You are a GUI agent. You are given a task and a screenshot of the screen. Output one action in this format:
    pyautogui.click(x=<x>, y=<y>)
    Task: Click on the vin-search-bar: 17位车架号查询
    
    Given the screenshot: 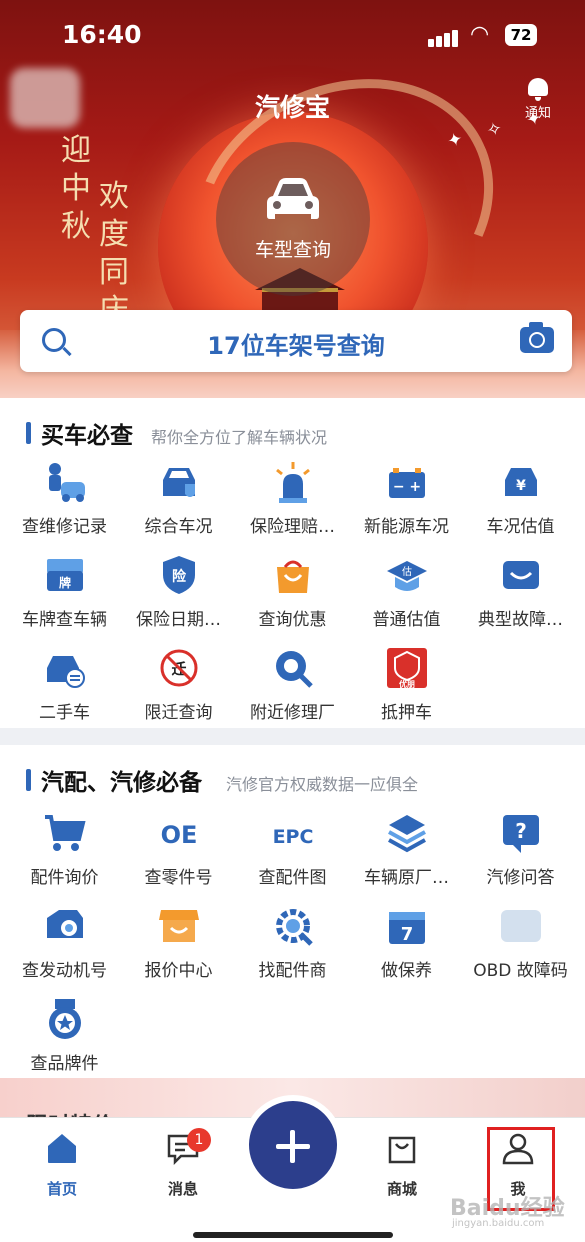 What is the action you would take?
    pyautogui.click(x=296, y=341)
    